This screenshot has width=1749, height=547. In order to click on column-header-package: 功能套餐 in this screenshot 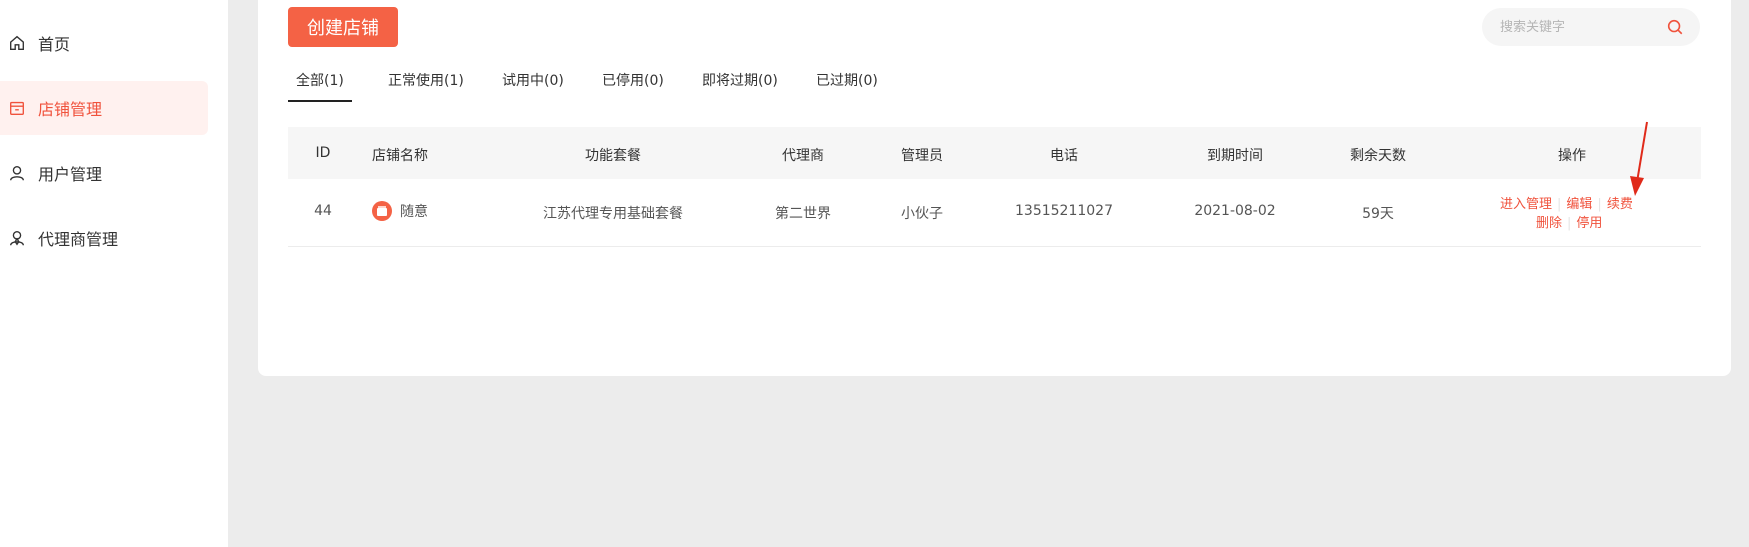, I will do `click(613, 156)`.